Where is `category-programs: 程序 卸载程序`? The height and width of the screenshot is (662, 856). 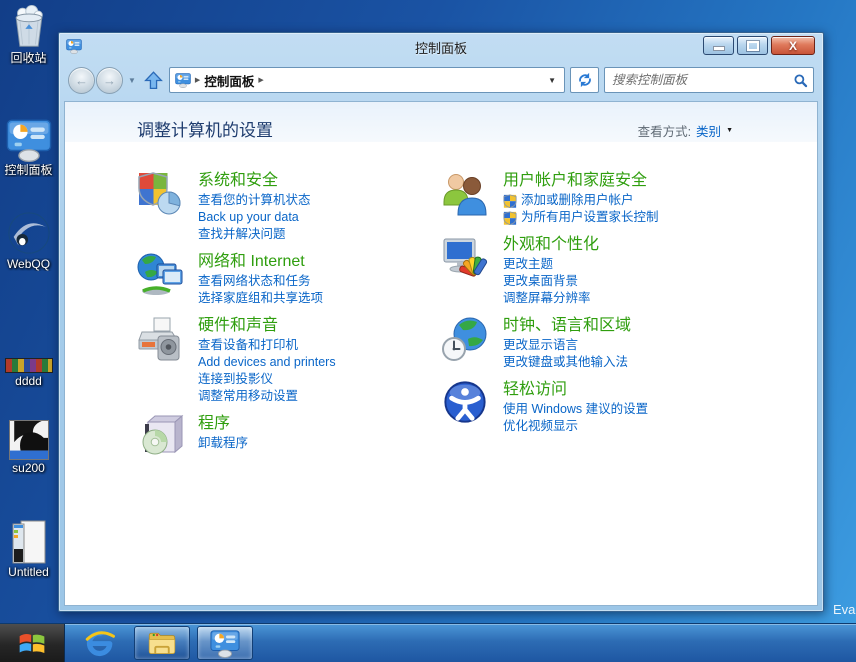
category-programs: 程序 卸载程序 is located at coordinates (288, 437).